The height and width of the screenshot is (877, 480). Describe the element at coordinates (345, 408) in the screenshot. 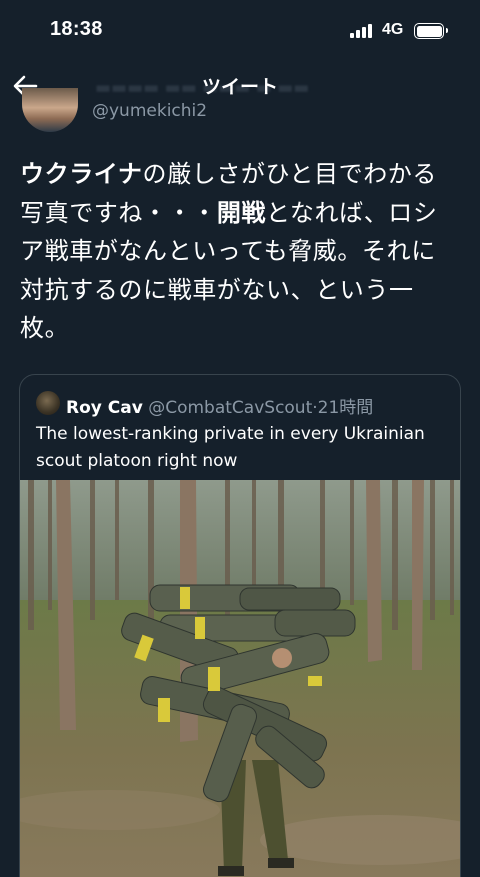

I see `quoted-tweet-time: 21時間` at that location.